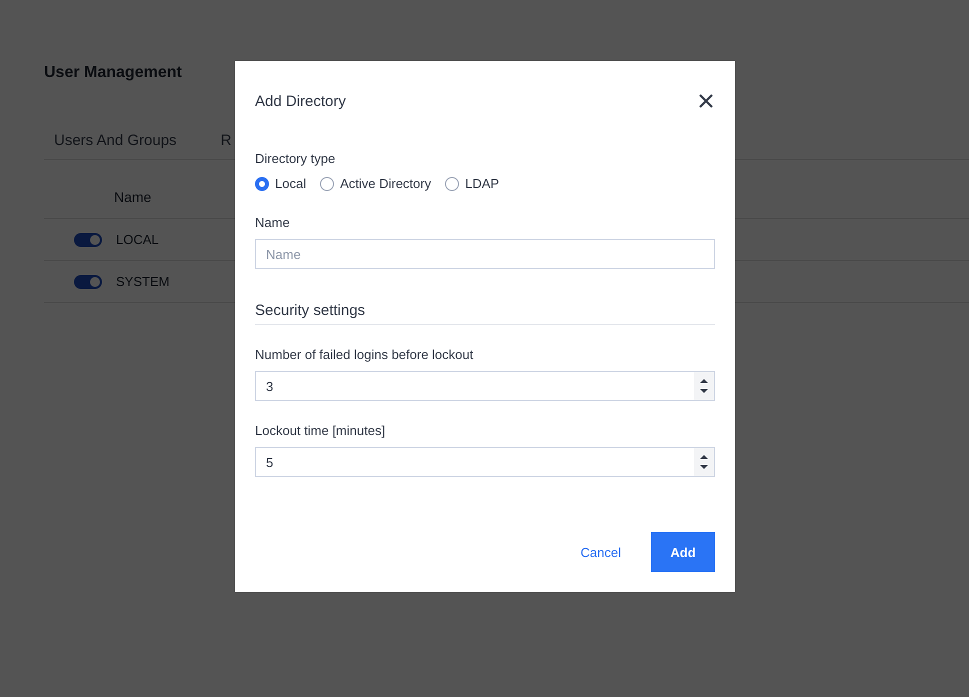 Image resolution: width=969 pixels, height=697 pixels. Describe the element at coordinates (300, 101) in the screenshot. I see `dialog-title: Add Directory` at that location.